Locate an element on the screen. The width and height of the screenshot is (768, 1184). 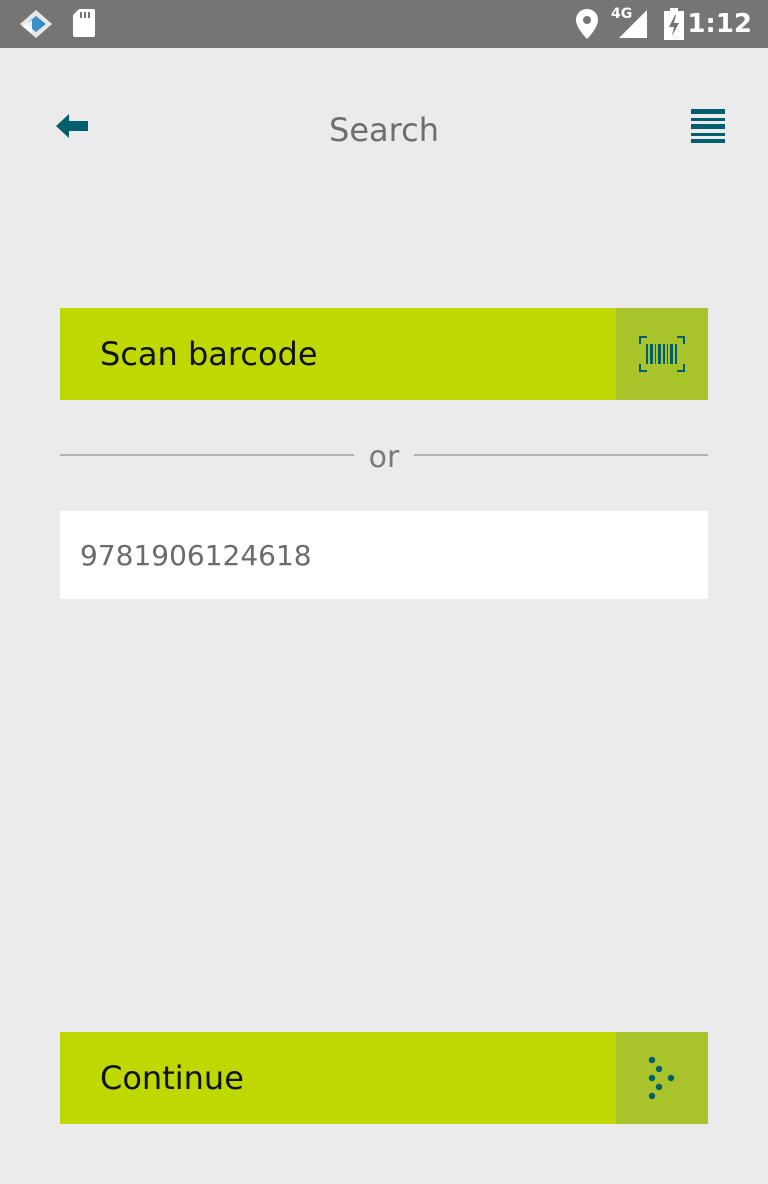
hamburger-menu-icon is located at coordinates (708, 128).